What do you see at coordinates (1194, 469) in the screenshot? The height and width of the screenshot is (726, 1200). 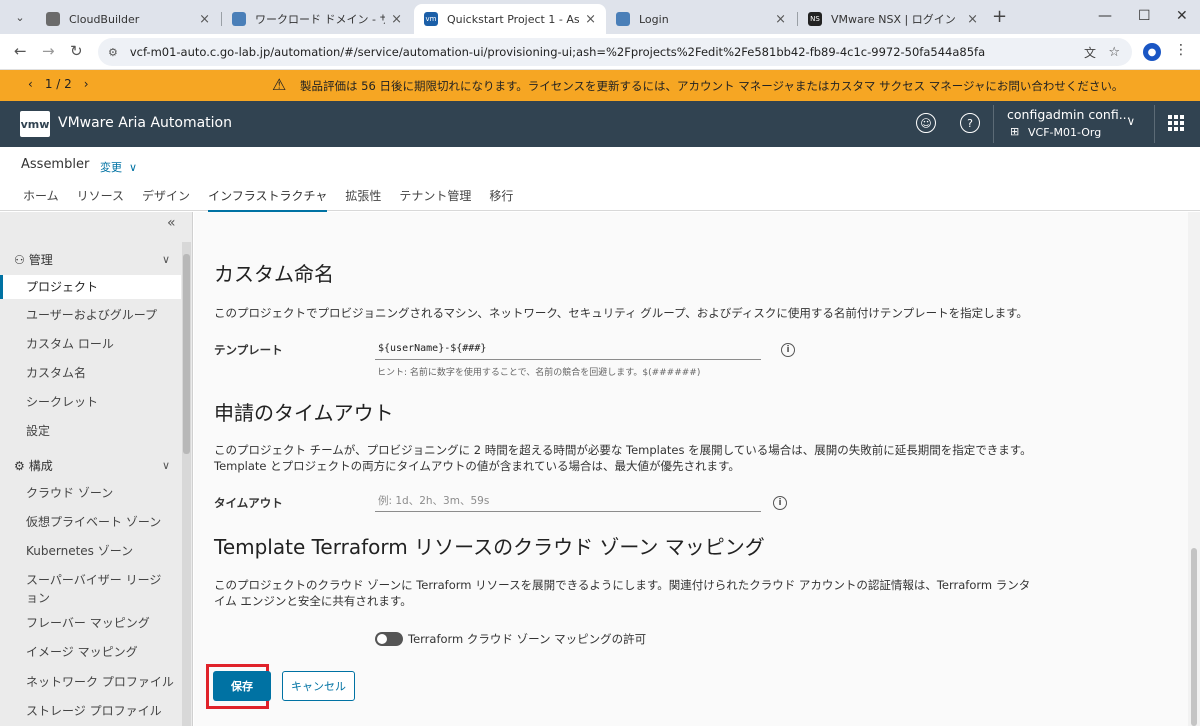 I see `main-scrollbar` at bounding box center [1194, 469].